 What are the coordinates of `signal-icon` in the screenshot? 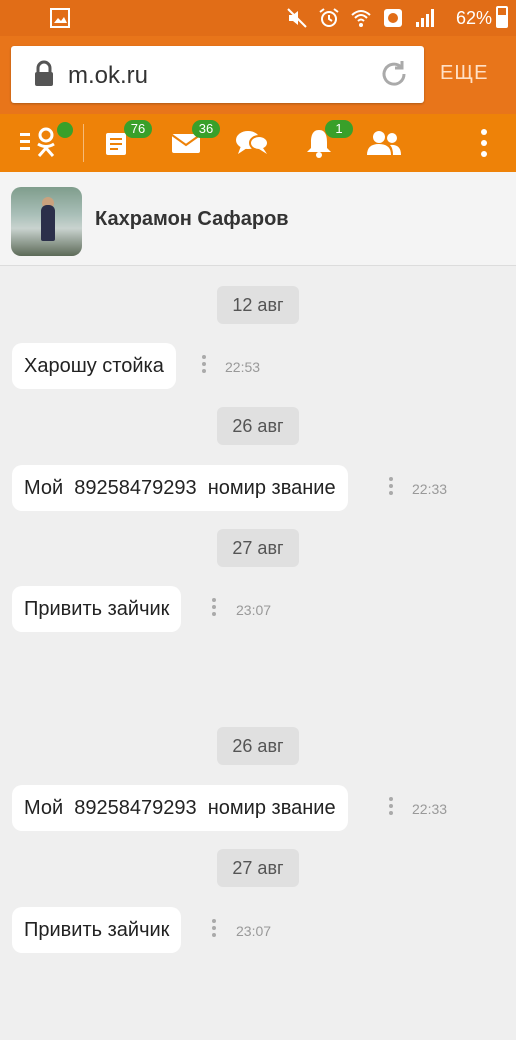 It's located at (425, 18).